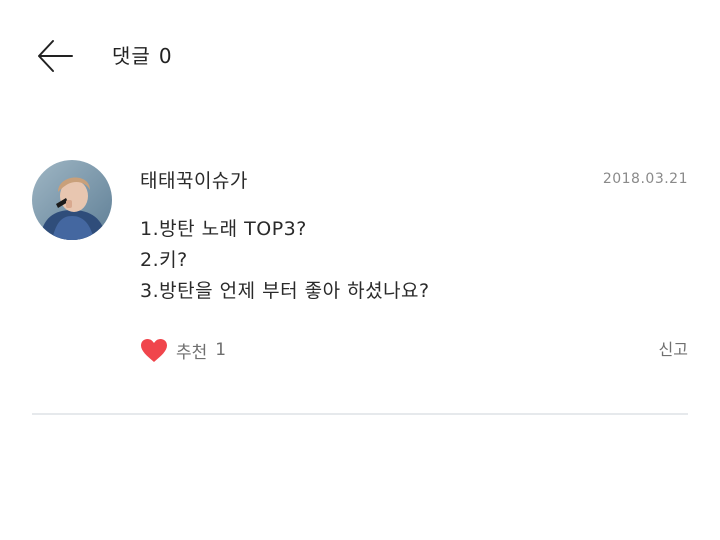  What do you see at coordinates (131, 56) in the screenshot?
I see `page-title-label: 댓글` at bounding box center [131, 56].